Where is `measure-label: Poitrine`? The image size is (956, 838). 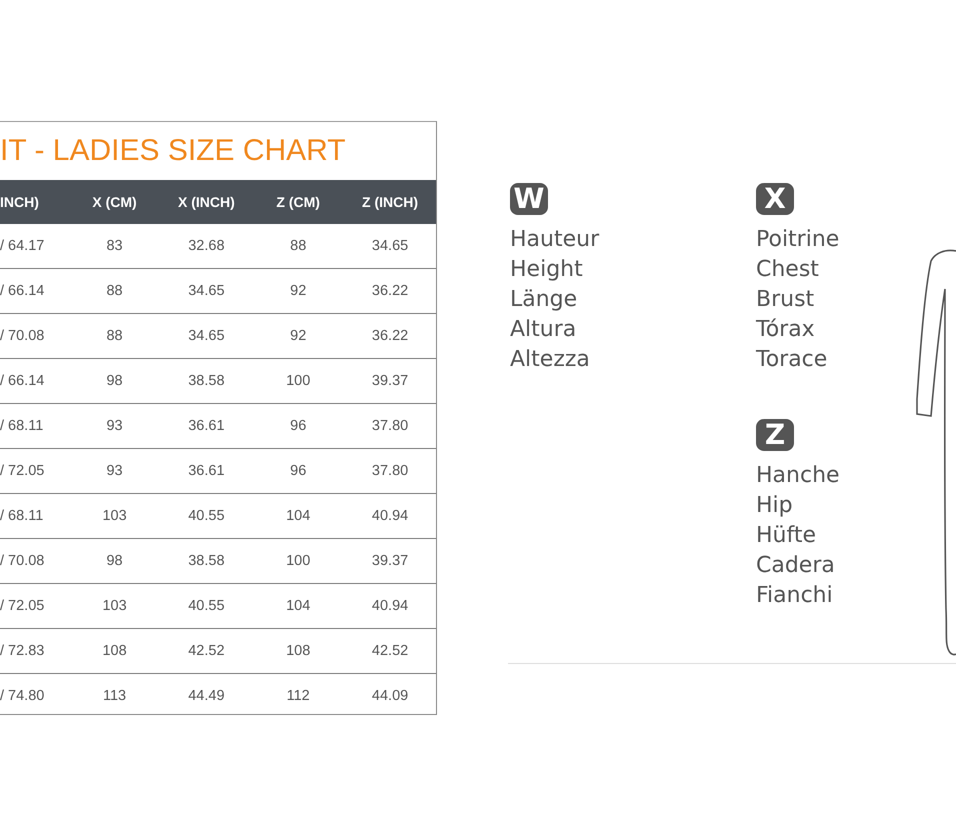
measure-label: Poitrine is located at coordinates (798, 240).